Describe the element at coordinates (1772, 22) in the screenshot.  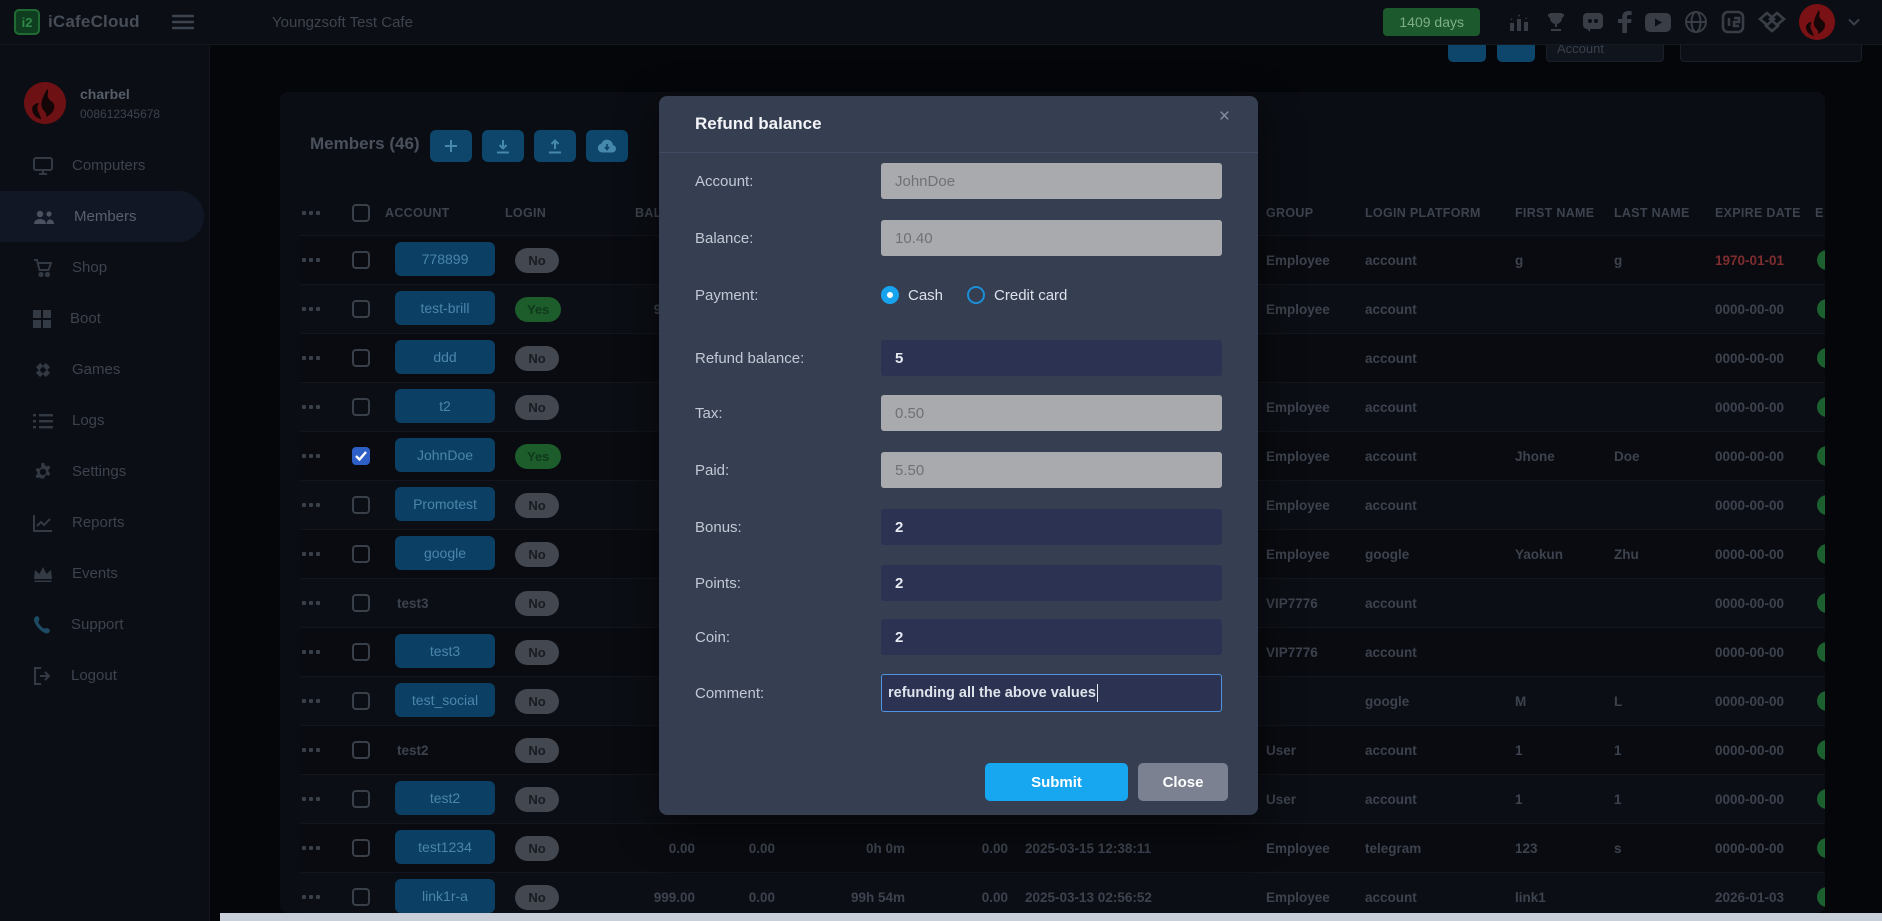
I see `layers-icon` at that location.